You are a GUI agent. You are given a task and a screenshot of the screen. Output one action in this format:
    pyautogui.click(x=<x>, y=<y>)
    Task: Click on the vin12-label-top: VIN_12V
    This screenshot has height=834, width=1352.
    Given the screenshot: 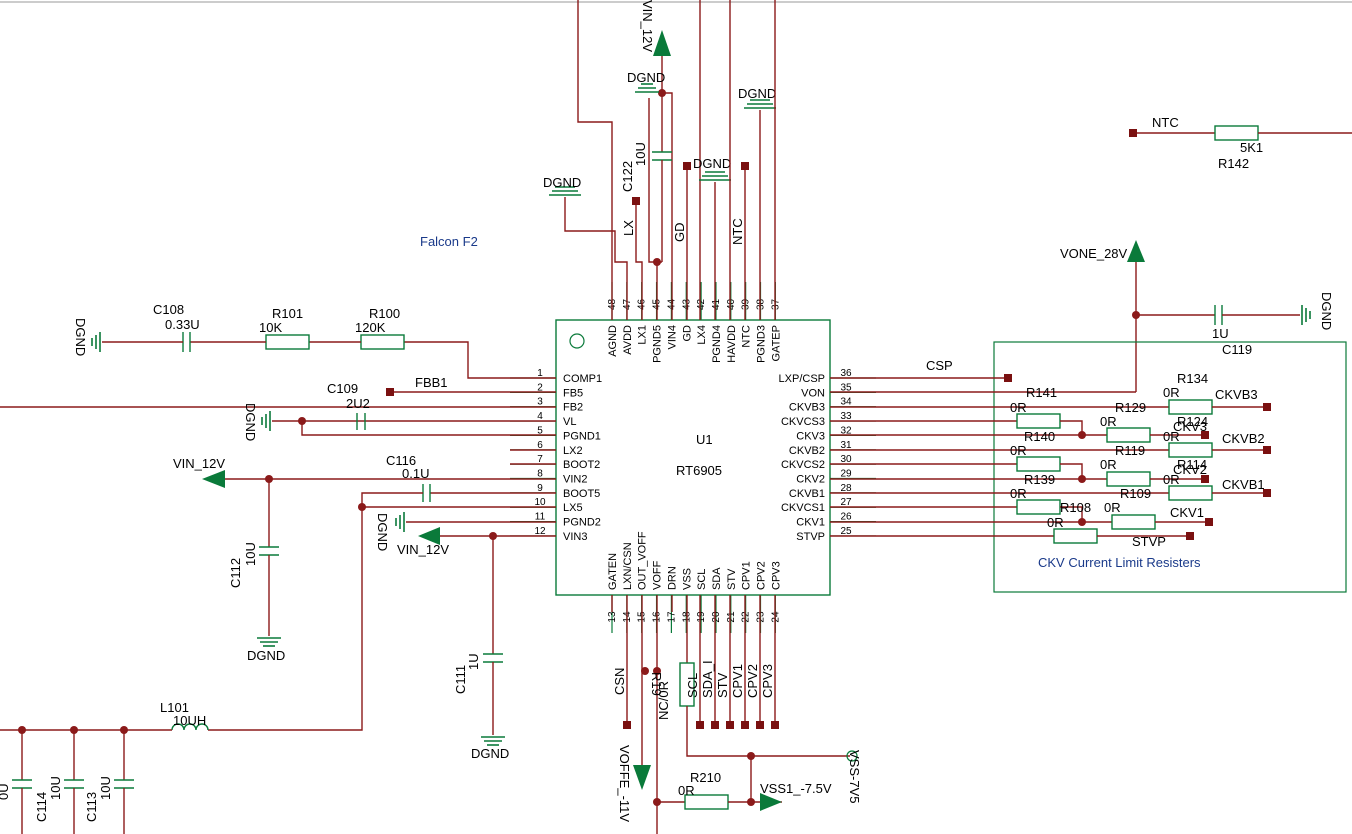 What is the action you would take?
    pyautogui.click(x=647, y=26)
    